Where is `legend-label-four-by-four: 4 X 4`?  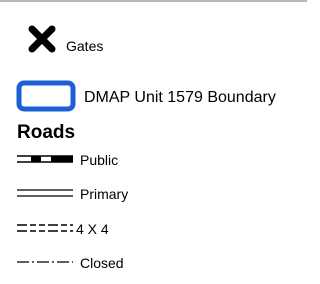
legend-label-four-by-four: 4 X 4 is located at coordinates (92, 229).